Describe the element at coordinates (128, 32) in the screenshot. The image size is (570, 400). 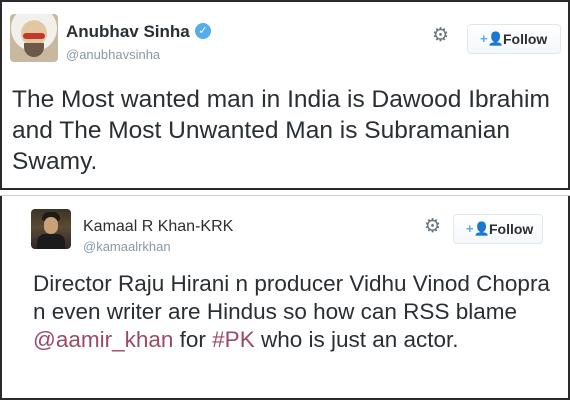
I see `author-name: Anubhav Sinha` at that location.